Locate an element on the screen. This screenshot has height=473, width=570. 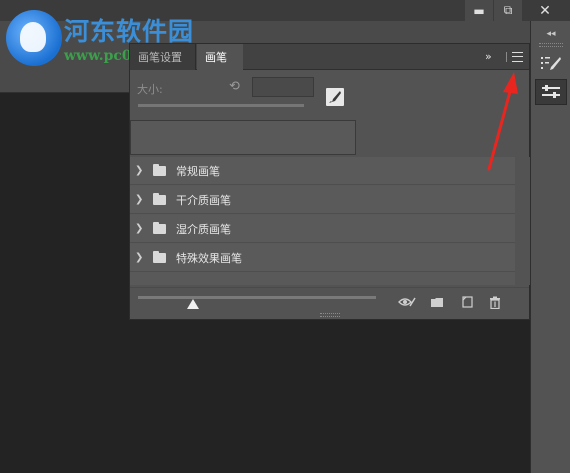
brush-group-label: 湿介质画笔 is located at coordinates (203, 229).